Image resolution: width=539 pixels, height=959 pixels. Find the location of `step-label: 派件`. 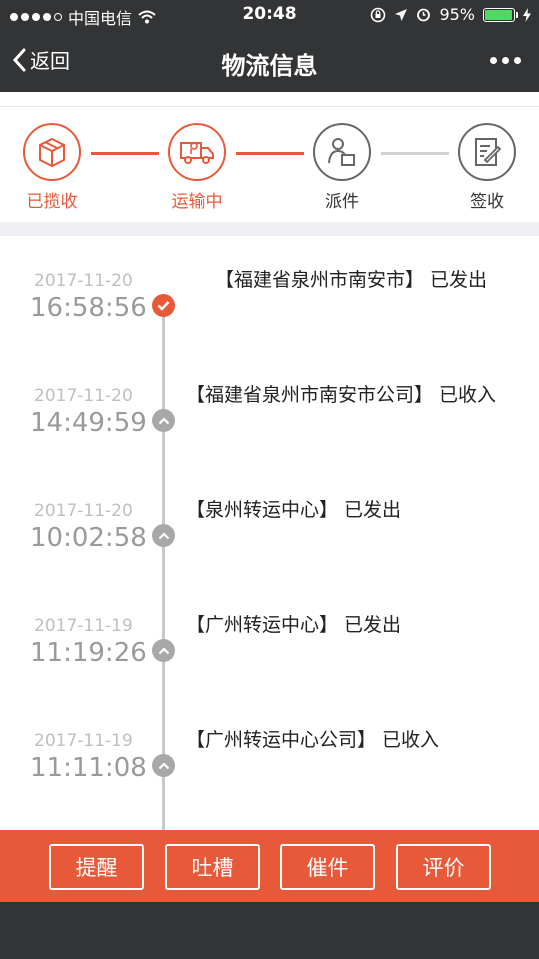

step-label: 派件 is located at coordinates (342, 202).